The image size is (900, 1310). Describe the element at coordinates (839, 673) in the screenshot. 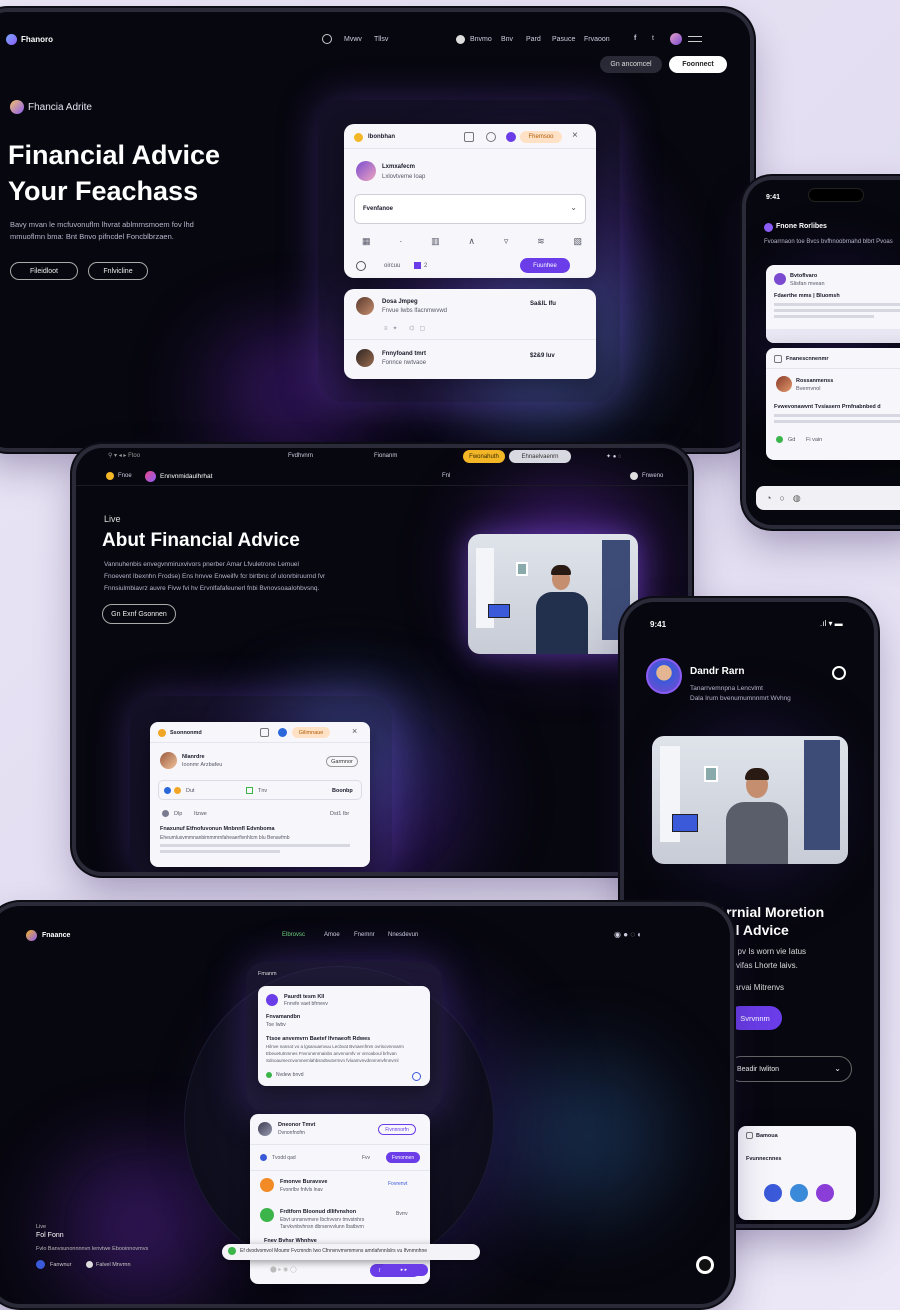

I see `p2-search-icon` at that location.